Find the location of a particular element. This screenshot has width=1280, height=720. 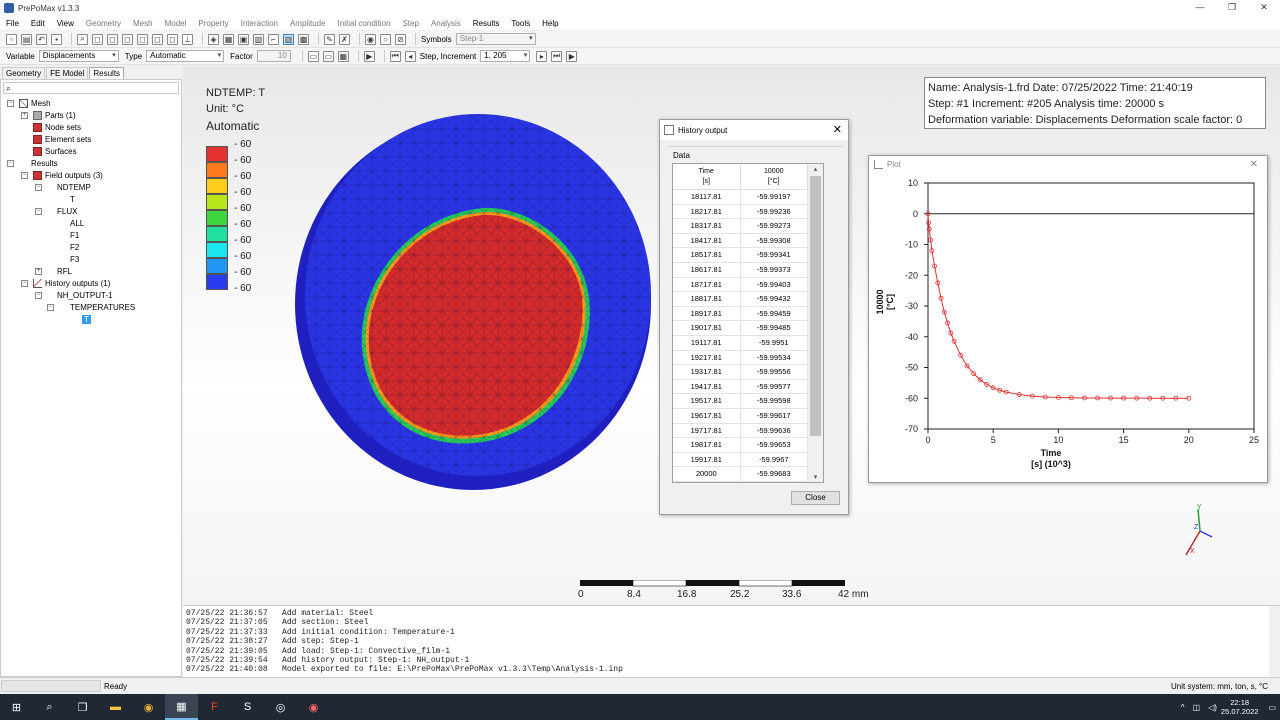

view-top-icon: ◻ is located at coordinates (127, 39).